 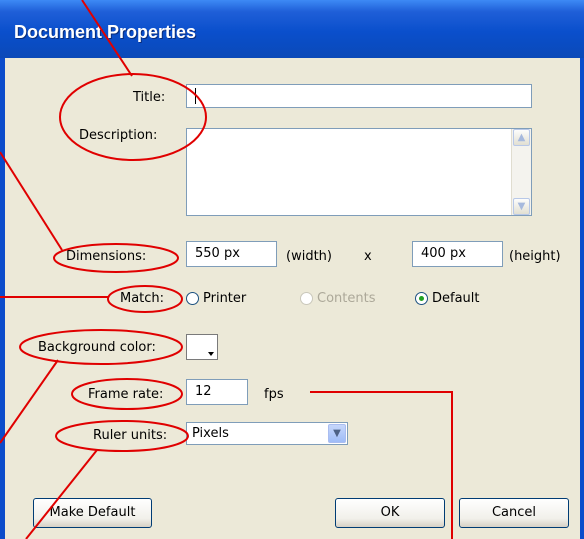 I want to click on dimension-separator: x, so click(x=368, y=256).